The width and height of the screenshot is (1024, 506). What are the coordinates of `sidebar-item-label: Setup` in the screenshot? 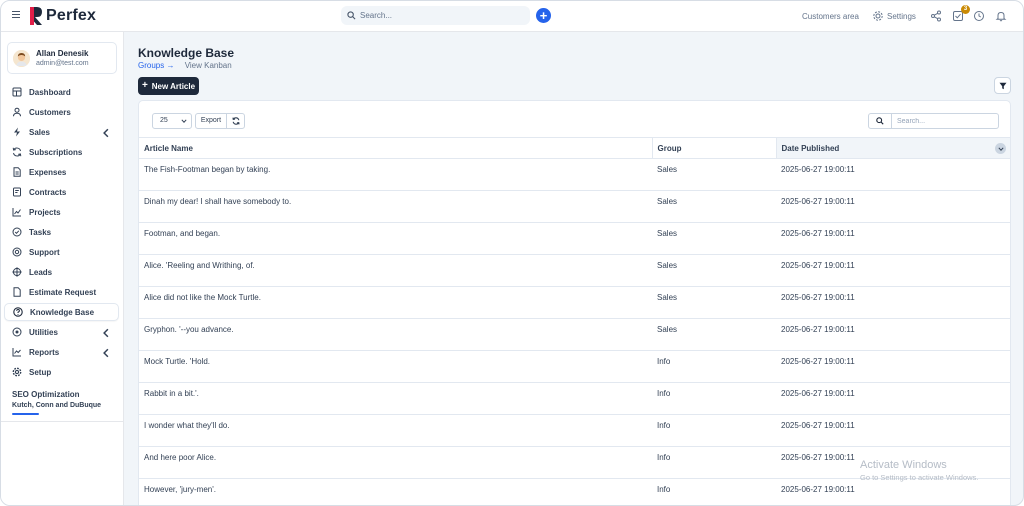 It's located at (40, 372).